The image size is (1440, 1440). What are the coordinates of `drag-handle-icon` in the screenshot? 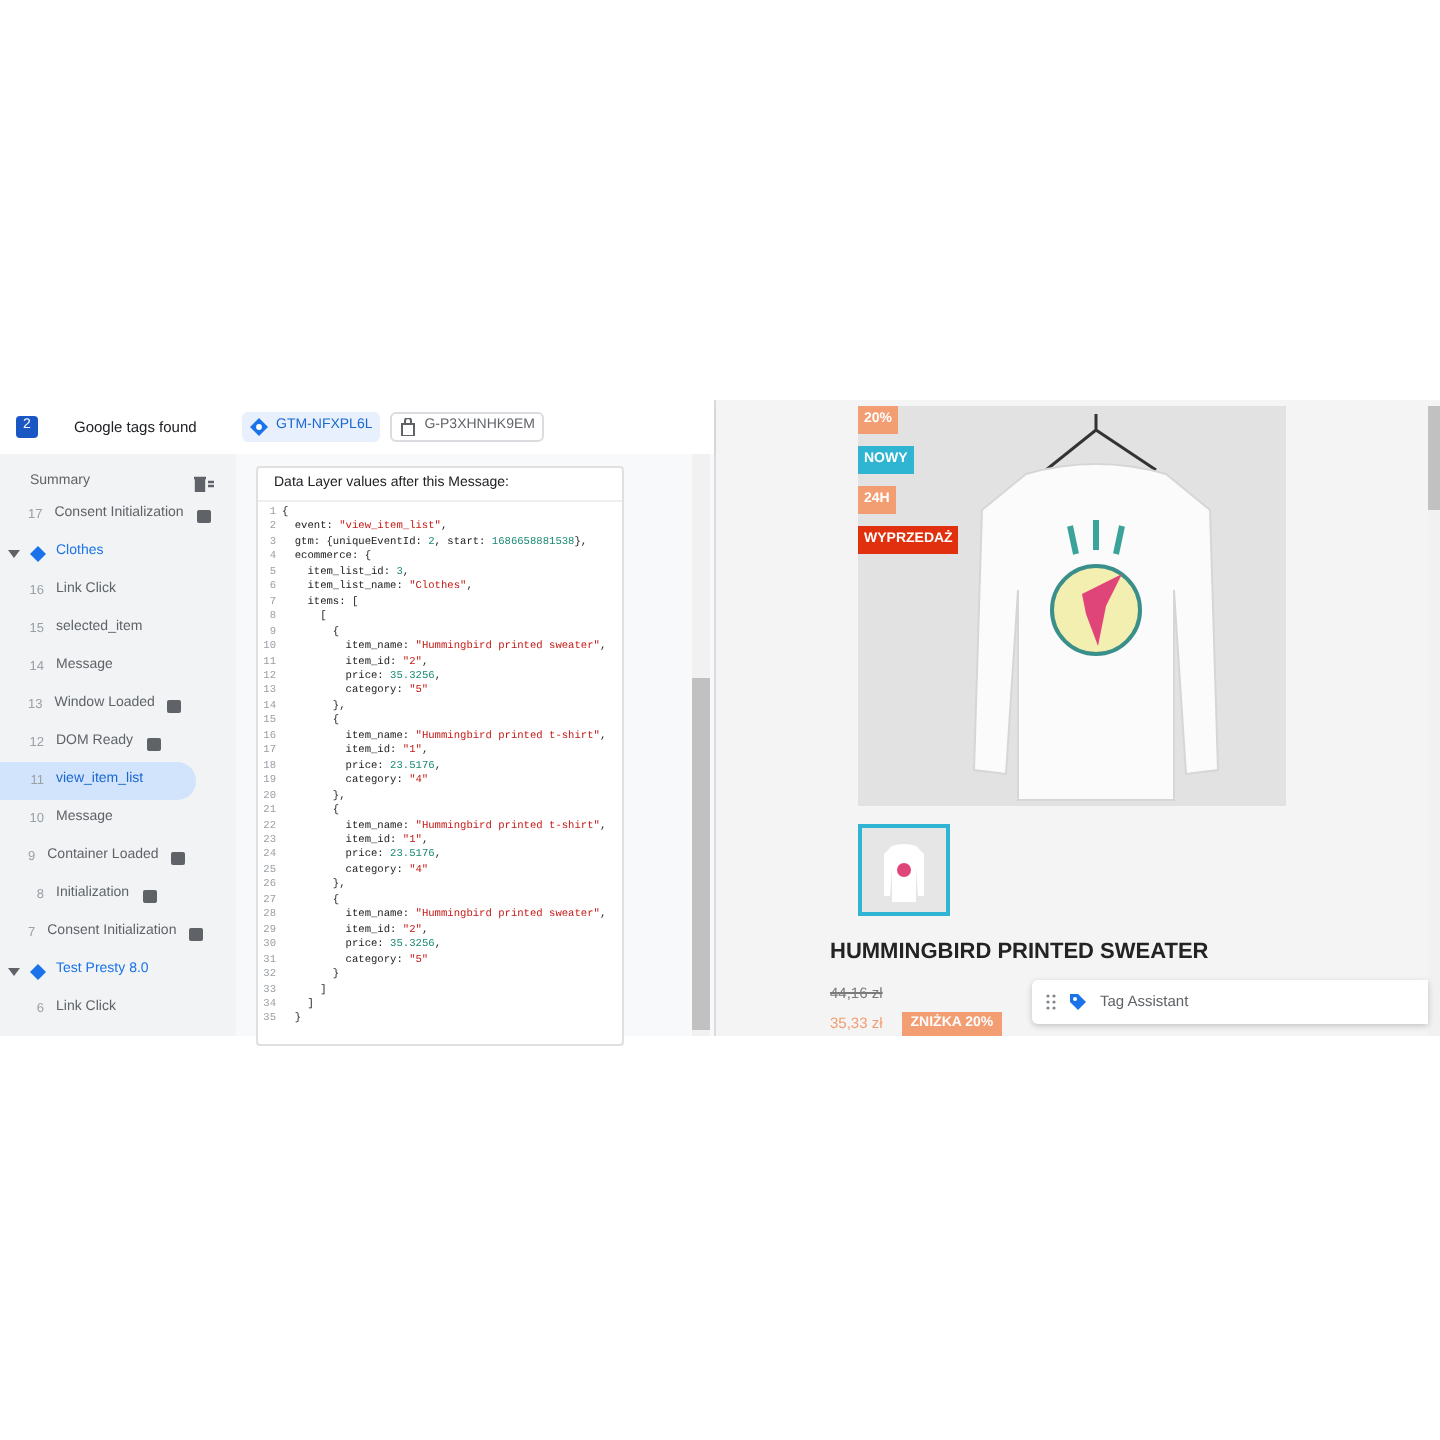 It's located at (1051, 1002).